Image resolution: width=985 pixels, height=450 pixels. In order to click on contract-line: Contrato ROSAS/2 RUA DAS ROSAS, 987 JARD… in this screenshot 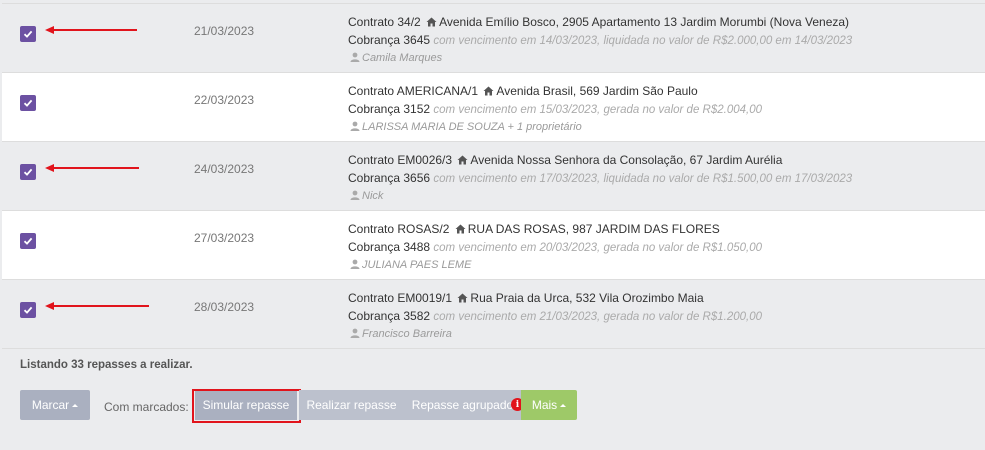, I will do `click(555, 230)`.